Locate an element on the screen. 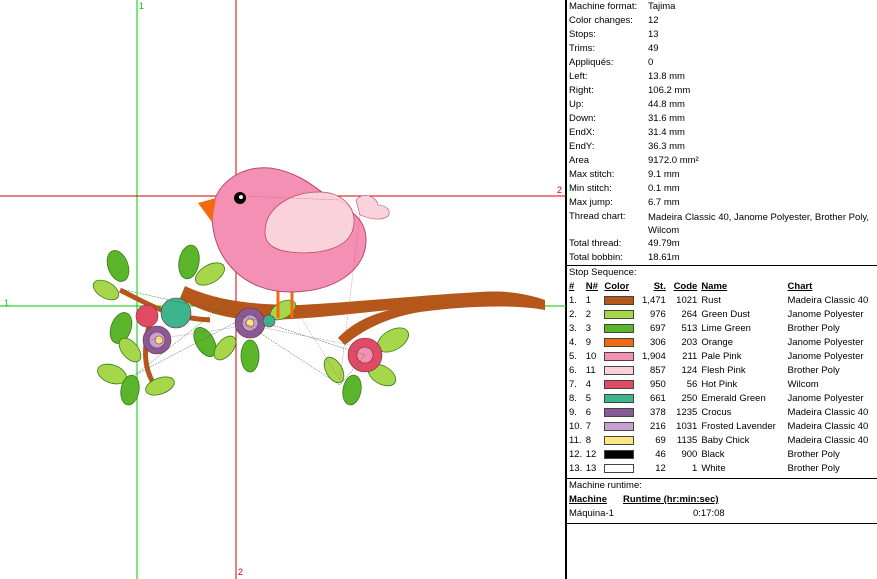 The width and height of the screenshot is (877, 579). info-row: Left: 13.8 mm is located at coordinates (722, 77).